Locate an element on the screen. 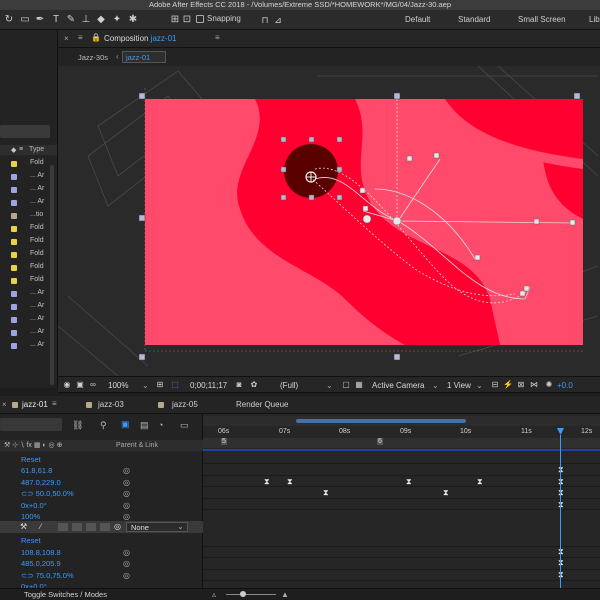 This screenshot has height=600, width=600. sort-icon: ≡ is located at coordinates (21, 149).